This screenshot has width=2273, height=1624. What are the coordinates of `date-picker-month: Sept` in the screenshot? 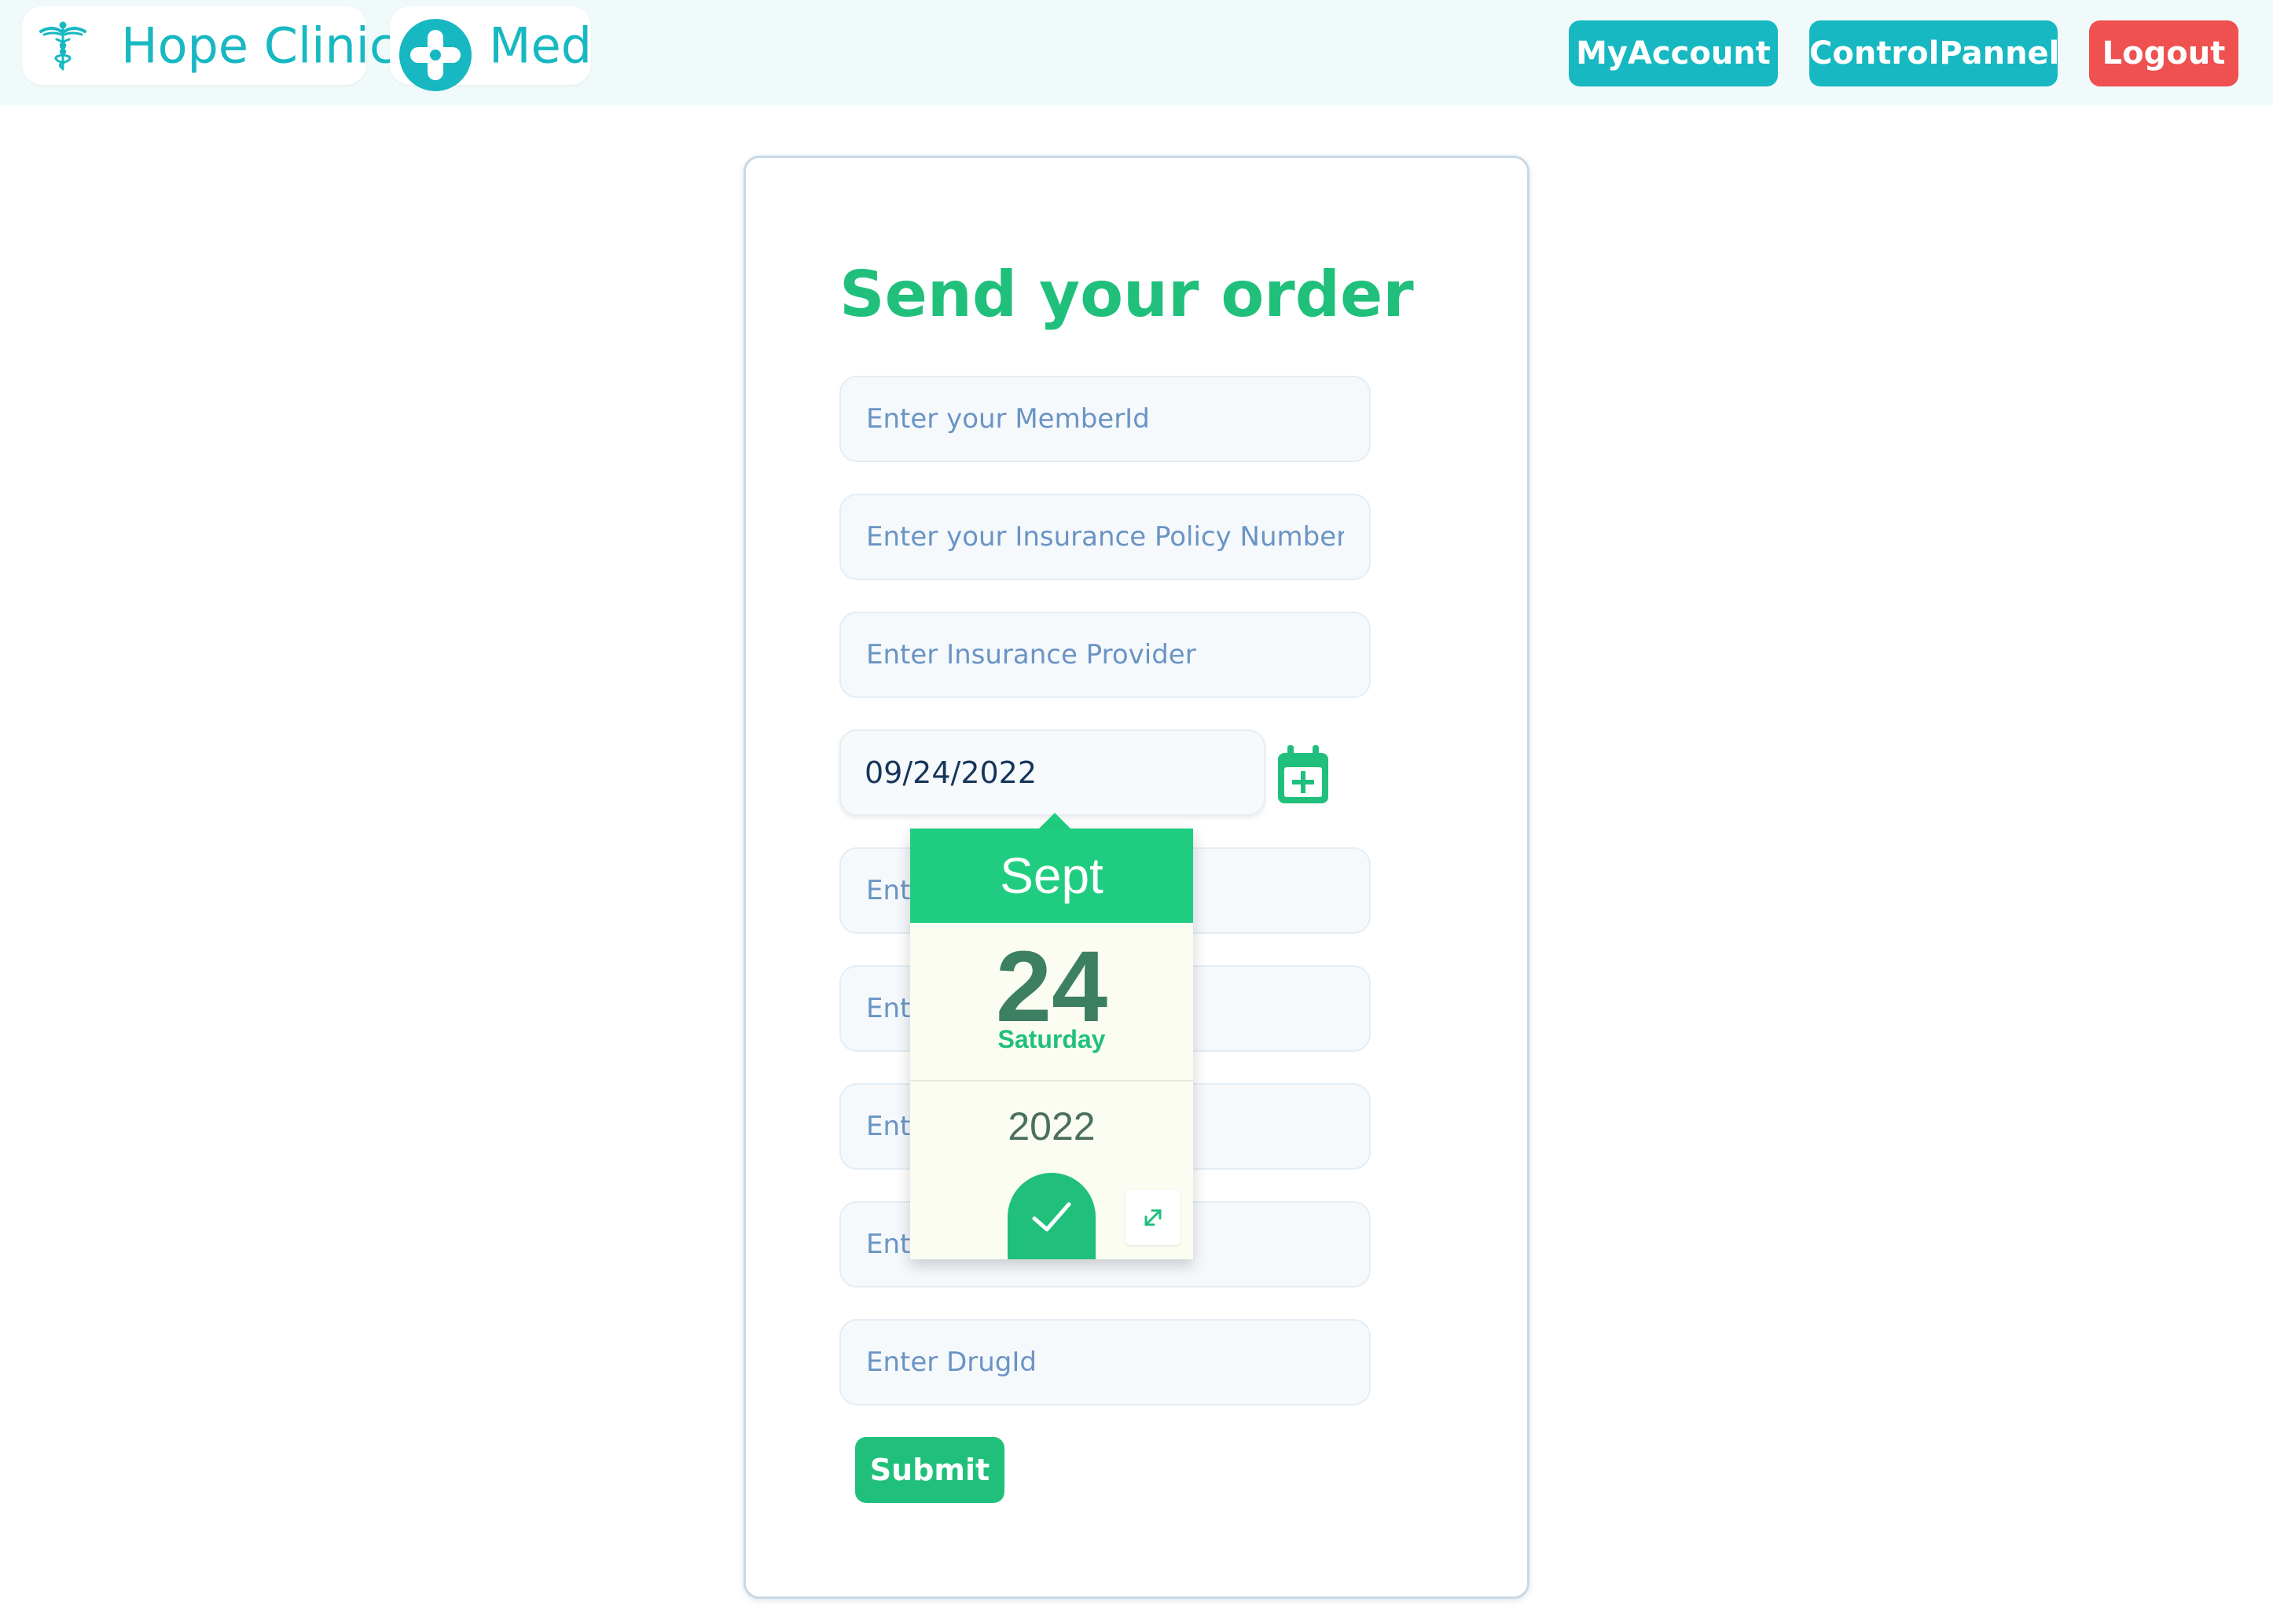 It's located at (1051, 876).